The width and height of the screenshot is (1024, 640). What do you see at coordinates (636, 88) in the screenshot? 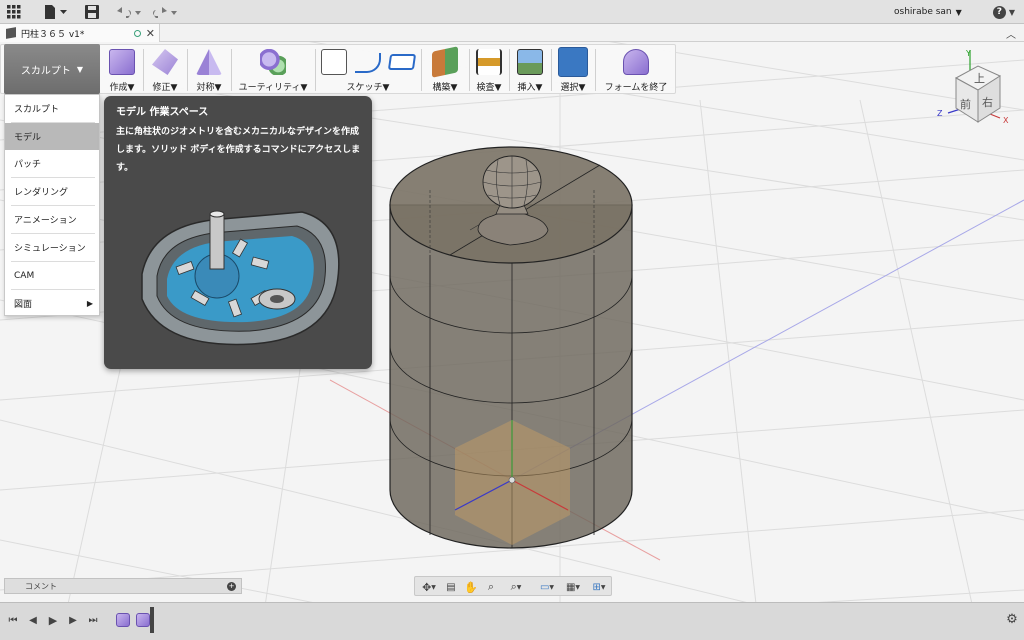
I see `finish-form-label: フォームを終了` at bounding box center [636, 88].